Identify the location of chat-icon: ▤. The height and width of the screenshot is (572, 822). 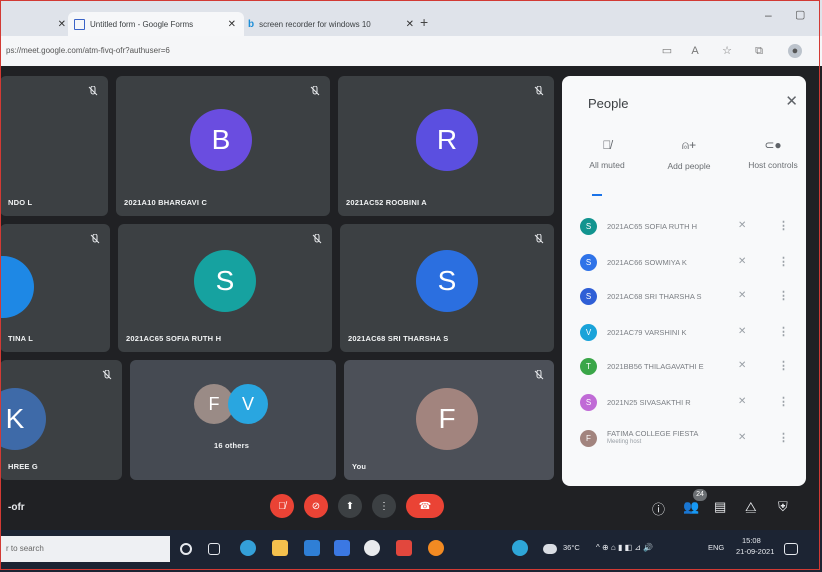
(720, 507).